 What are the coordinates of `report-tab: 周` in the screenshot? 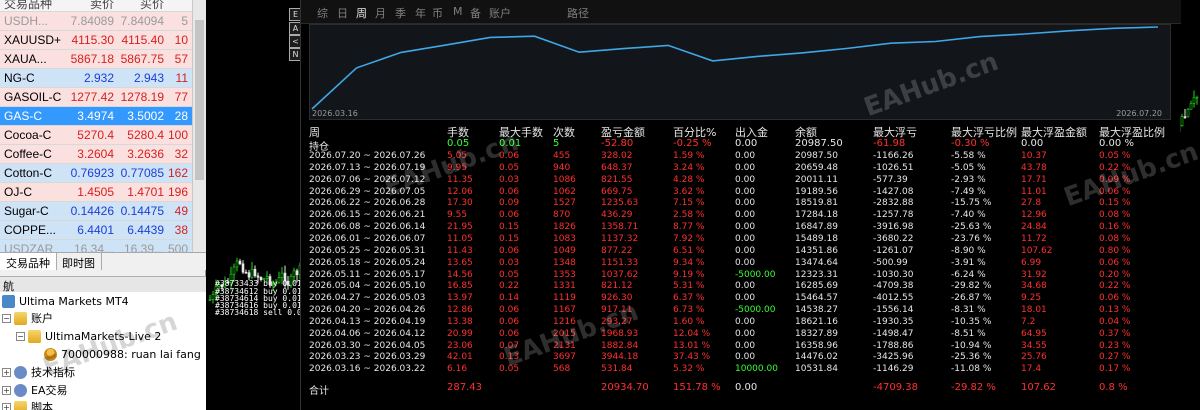 It's located at (361, 13).